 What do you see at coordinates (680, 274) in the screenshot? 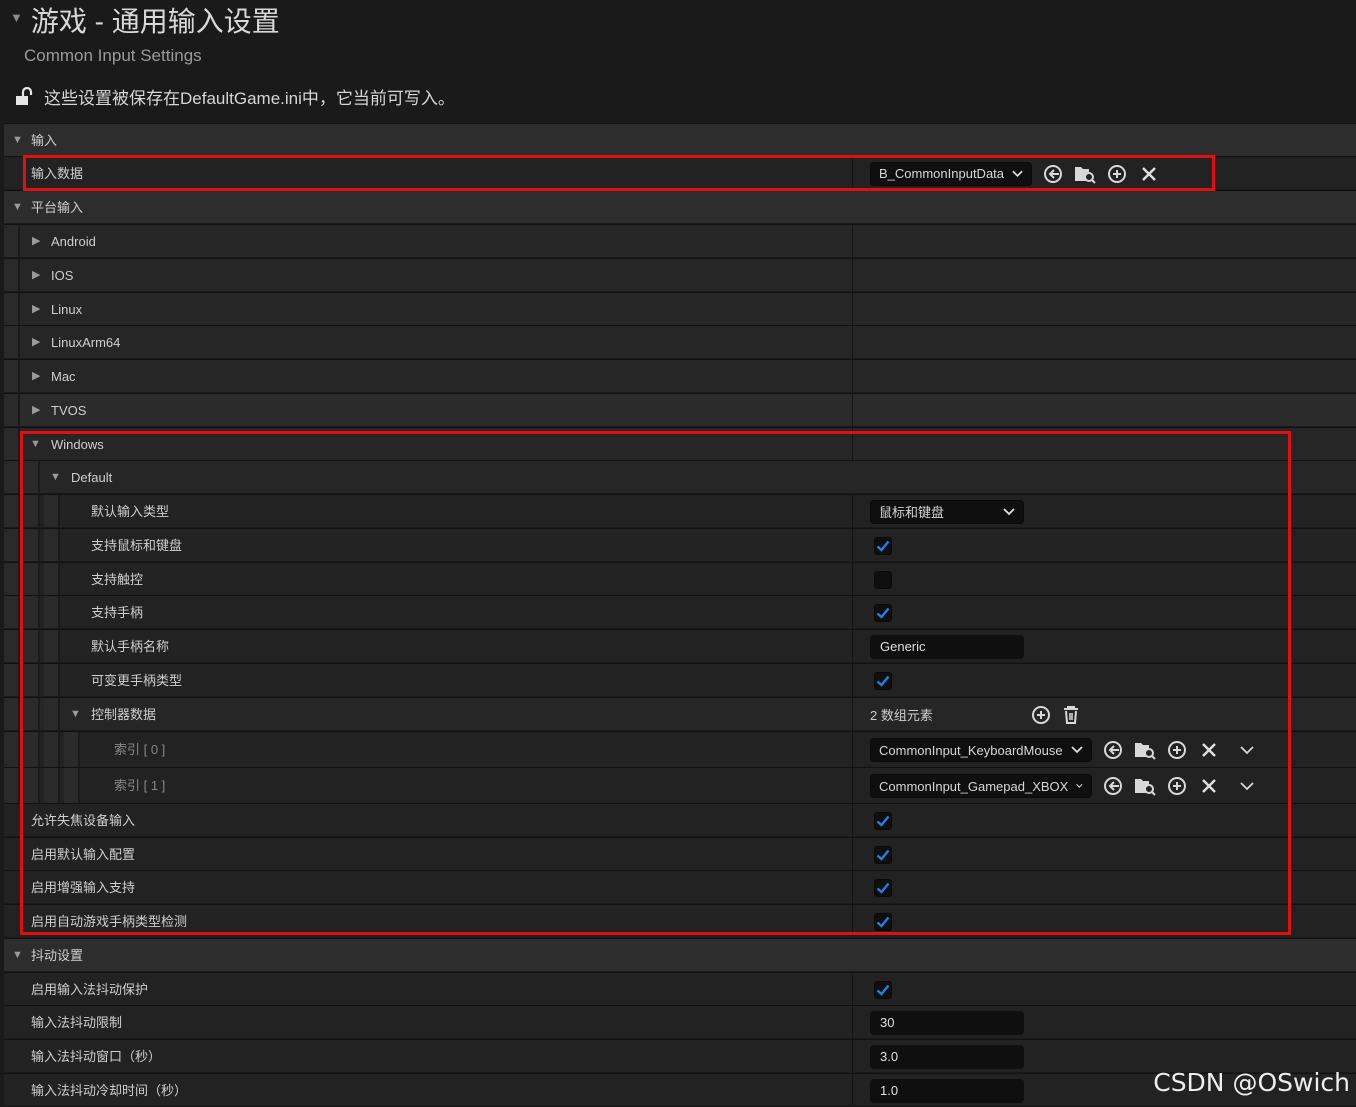
I see `platform-row-ios: ▶ IOS` at bounding box center [680, 274].